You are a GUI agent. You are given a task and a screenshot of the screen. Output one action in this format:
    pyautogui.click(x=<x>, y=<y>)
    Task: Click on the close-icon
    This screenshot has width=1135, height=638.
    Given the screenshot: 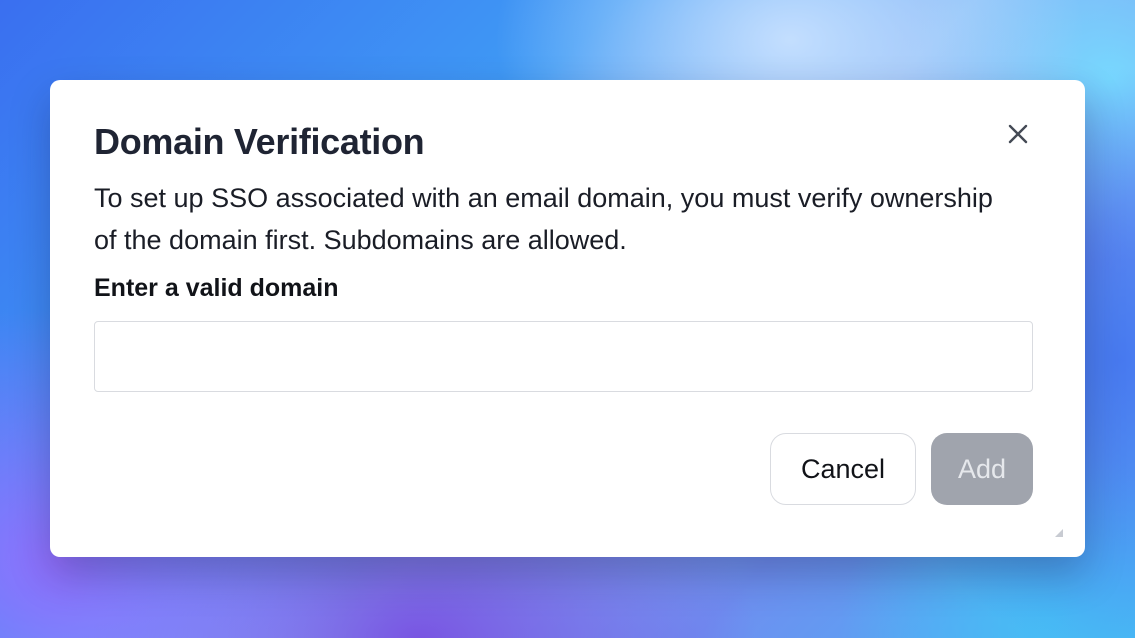 What is the action you would take?
    pyautogui.click(x=1018, y=134)
    